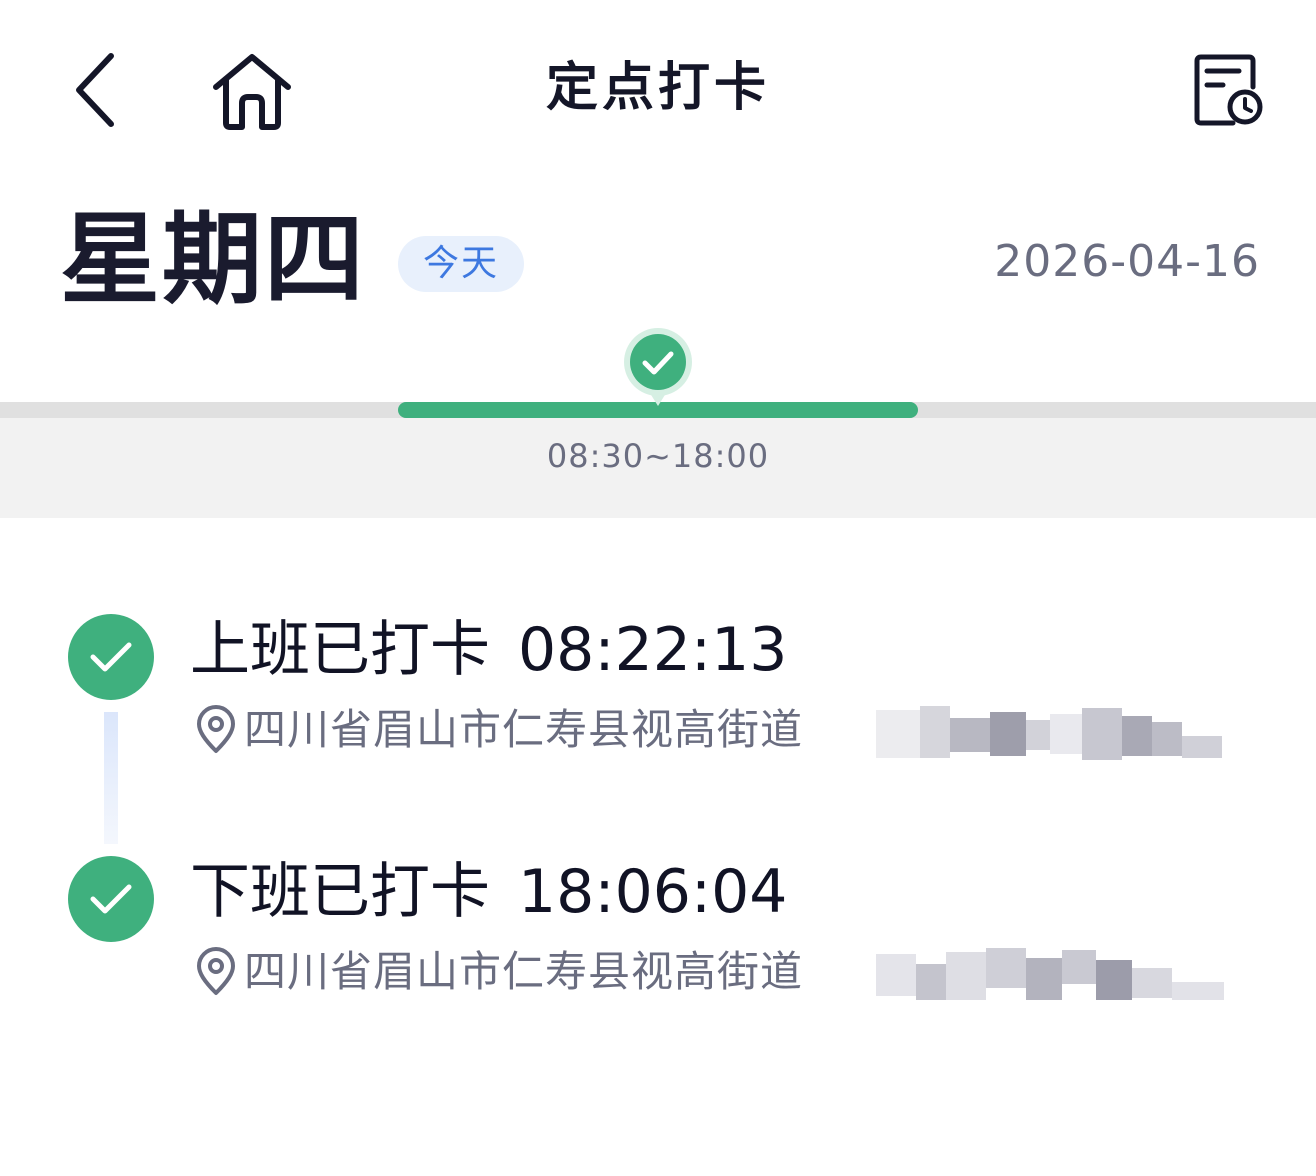 The height and width of the screenshot is (1176, 1316). What do you see at coordinates (340, 892) in the screenshot?
I see `record-status: 下班已打卡` at bounding box center [340, 892].